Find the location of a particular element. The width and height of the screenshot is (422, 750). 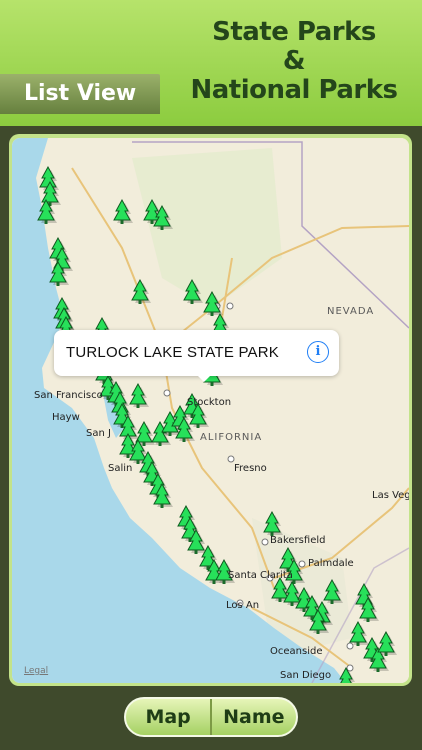

name-sort-button: Name is located at coordinates (254, 717).